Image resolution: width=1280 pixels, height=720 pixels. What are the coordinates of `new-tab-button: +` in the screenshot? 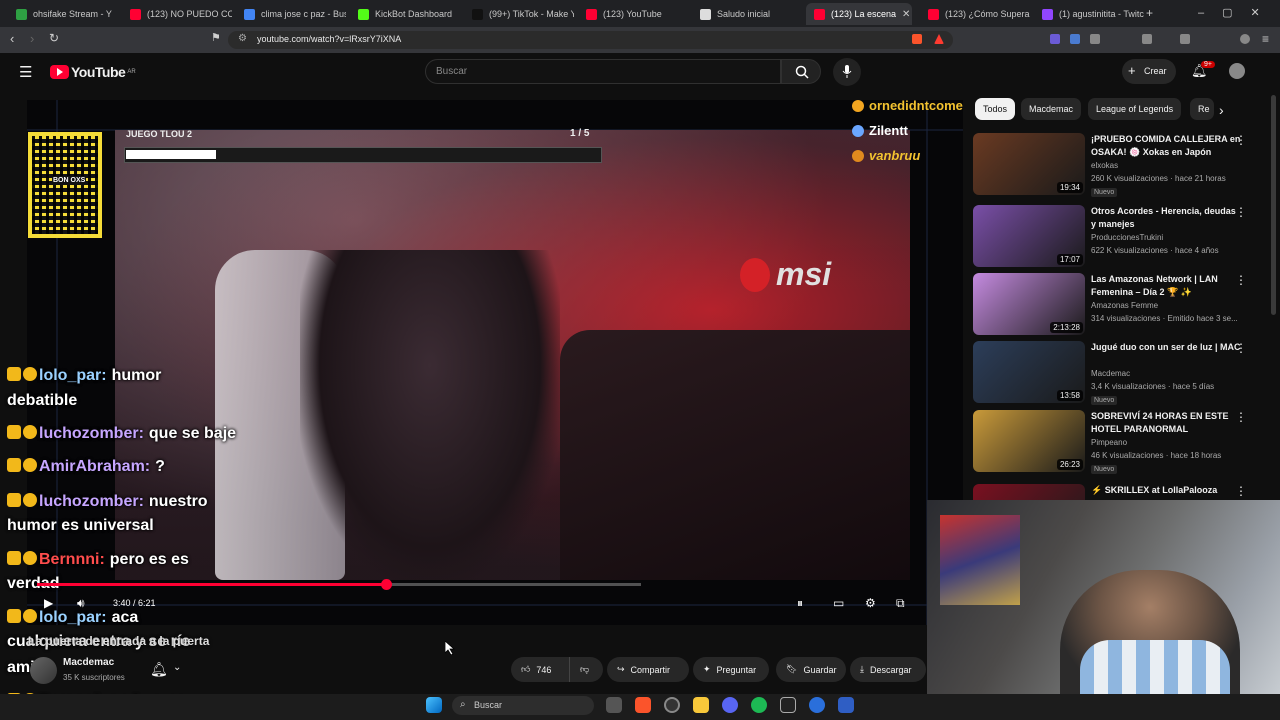 It's located at (1149, 13).